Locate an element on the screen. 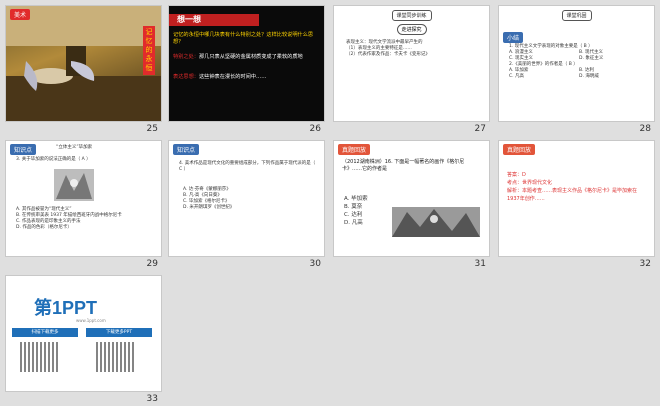 This screenshot has width=660, height=406. option: D. 米开朗琪罗《创世纪》 is located at coordinates (209, 207).